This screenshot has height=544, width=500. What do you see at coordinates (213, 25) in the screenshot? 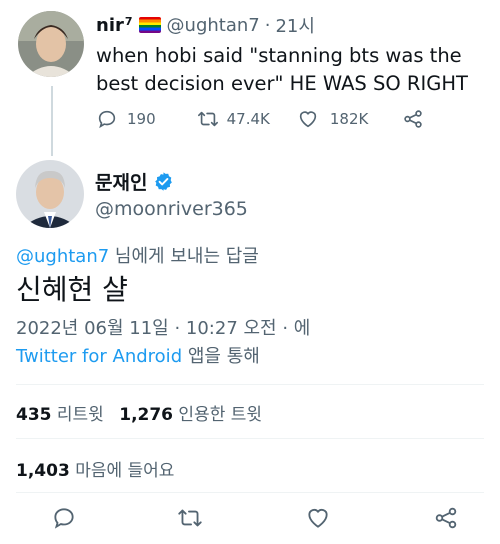
I see `parent-handle: @ughtan7` at bounding box center [213, 25].